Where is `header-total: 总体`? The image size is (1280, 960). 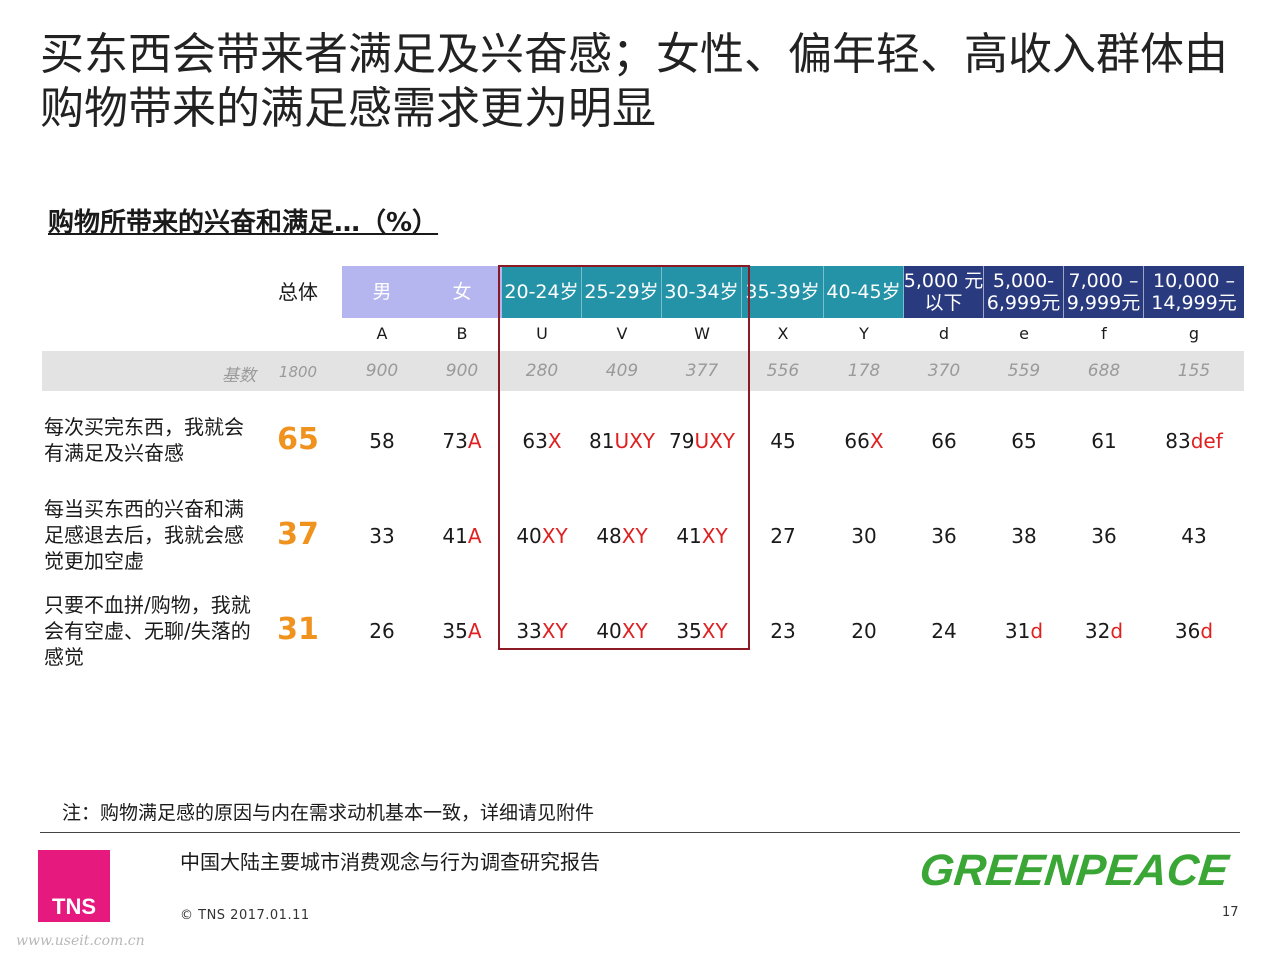
header-total: 总体 is located at coordinates (298, 292).